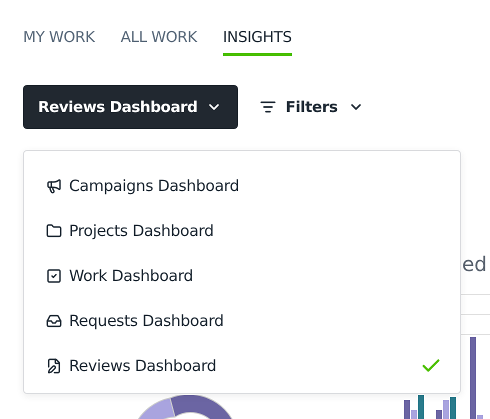 The height and width of the screenshot is (419, 490). Describe the element at coordinates (154, 185) in the screenshot. I see `menu-item-label: Campaigns Dashboard` at that location.